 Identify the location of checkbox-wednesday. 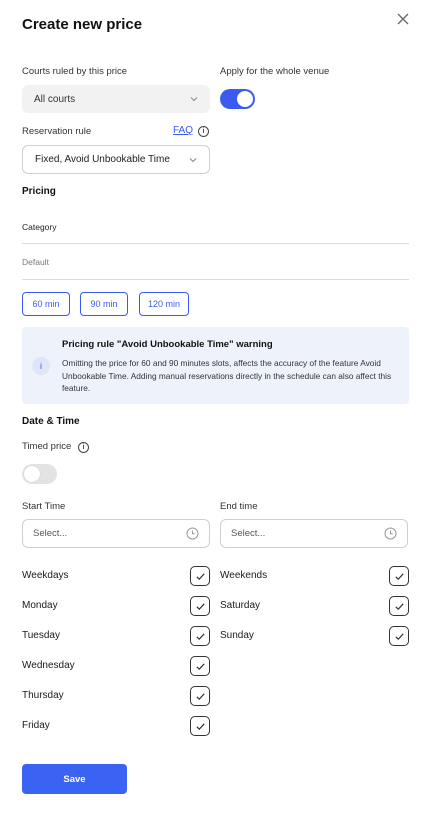
(200, 666).